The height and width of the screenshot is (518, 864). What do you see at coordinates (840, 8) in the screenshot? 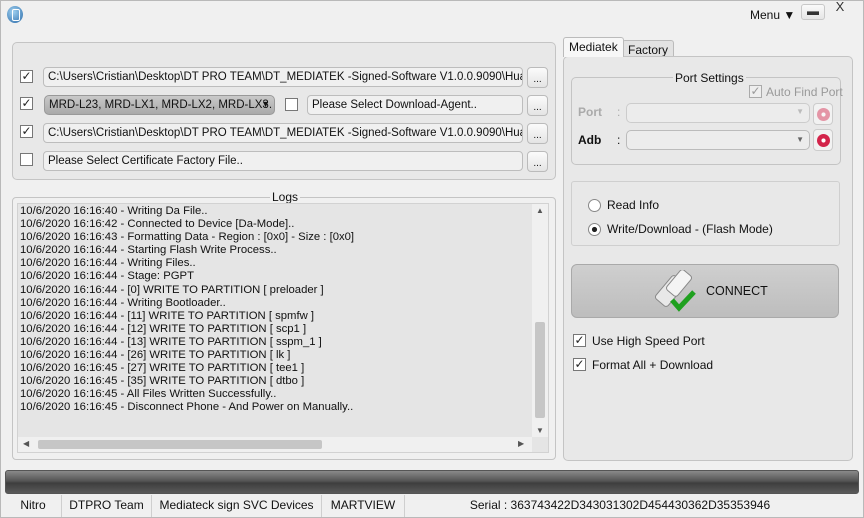
I see `close-button: X` at bounding box center [840, 8].